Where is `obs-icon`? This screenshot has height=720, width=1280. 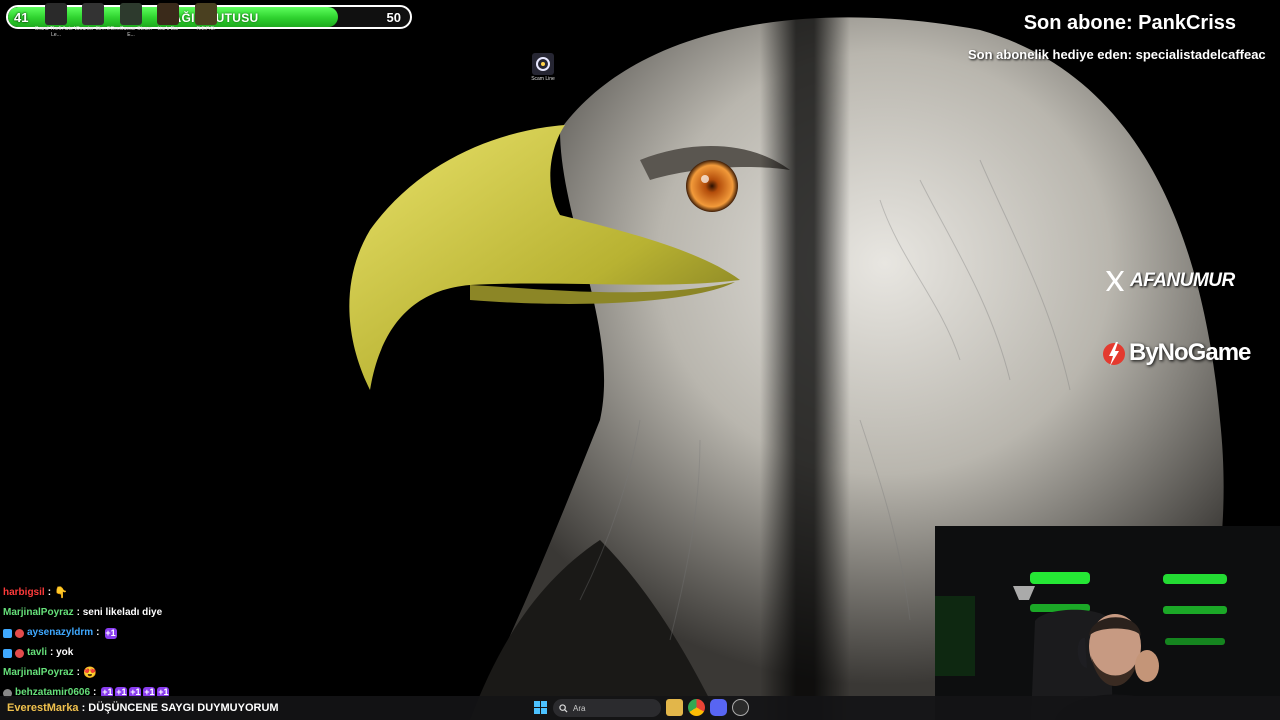 obs-icon is located at coordinates (740, 707).